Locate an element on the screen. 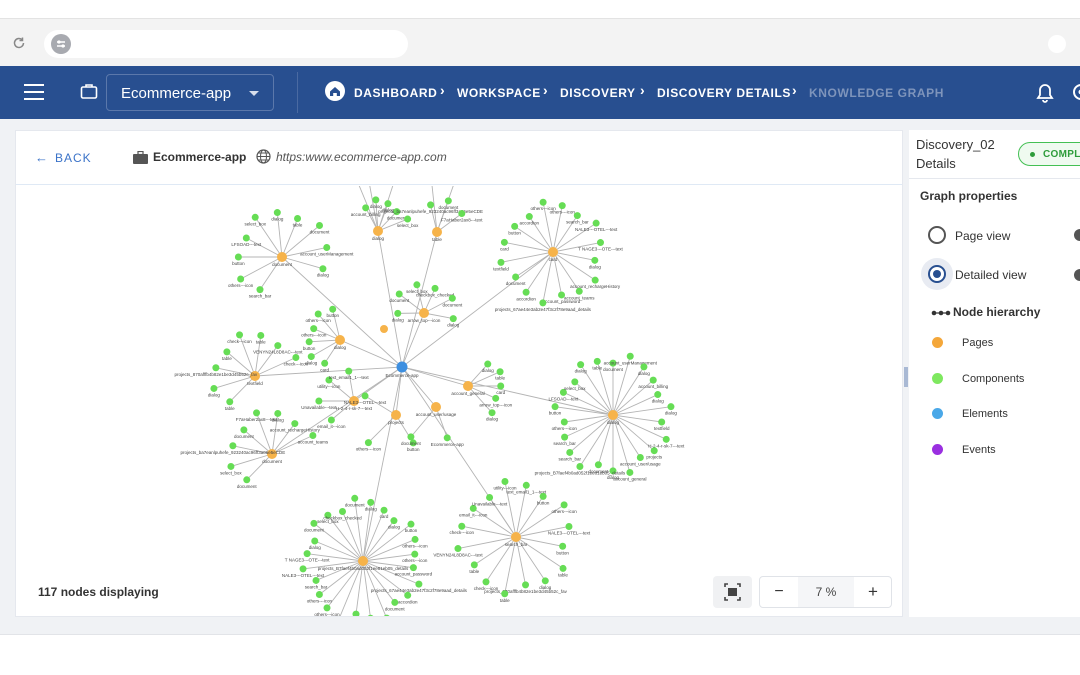  site-settings-icon is located at coordinates (61, 44).